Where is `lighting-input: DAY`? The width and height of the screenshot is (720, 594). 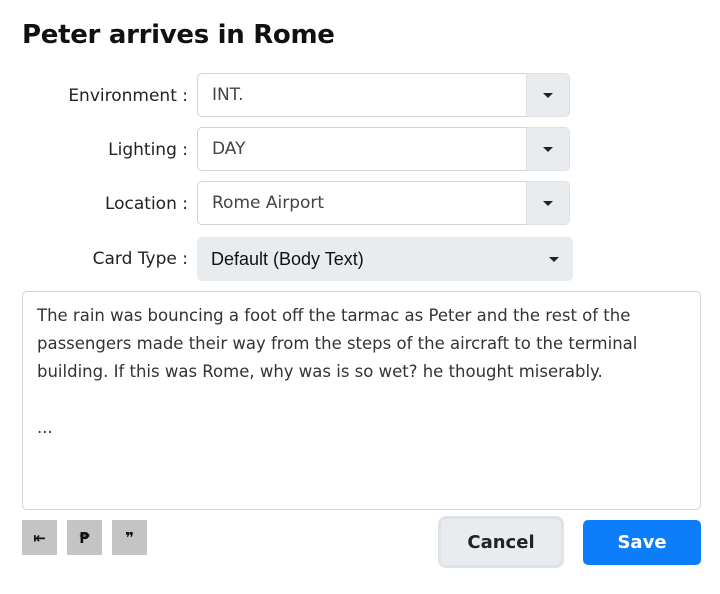 lighting-input: DAY is located at coordinates (361, 149).